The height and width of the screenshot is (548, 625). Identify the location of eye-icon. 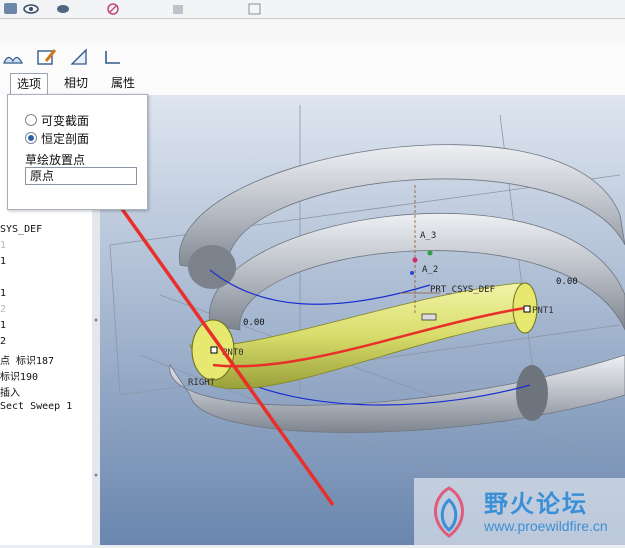
(31, 8).